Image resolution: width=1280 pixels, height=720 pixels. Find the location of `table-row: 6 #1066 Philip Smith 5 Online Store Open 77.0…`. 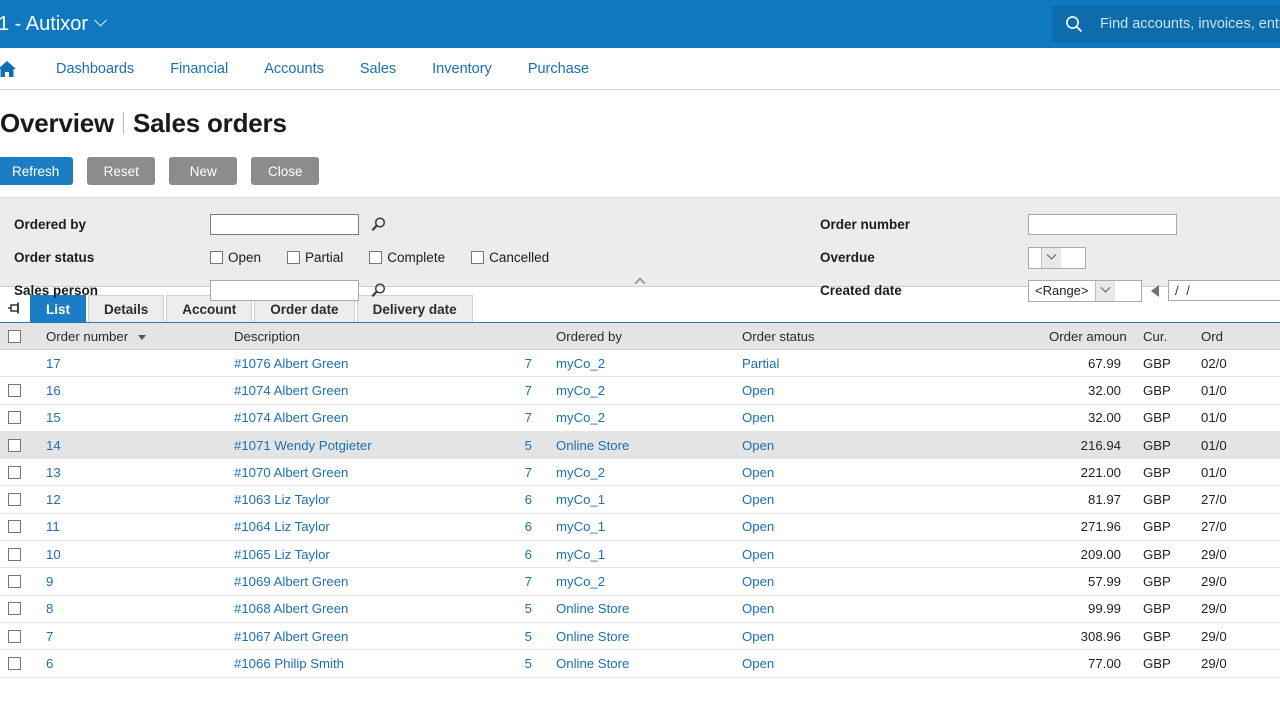

table-row: 6 #1066 Philip Smith 5 Online Store Open 77.0… is located at coordinates (640, 664).